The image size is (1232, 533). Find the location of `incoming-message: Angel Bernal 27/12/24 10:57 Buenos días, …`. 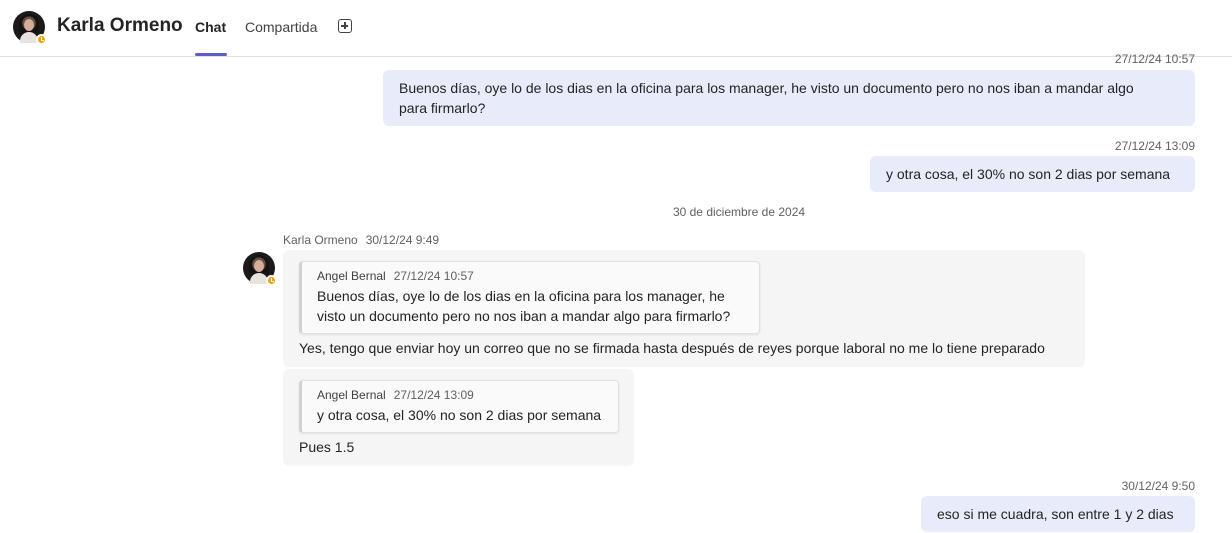

incoming-message: Angel Bernal 27/12/24 10:57 Buenos días, … is located at coordinates (684, 308).